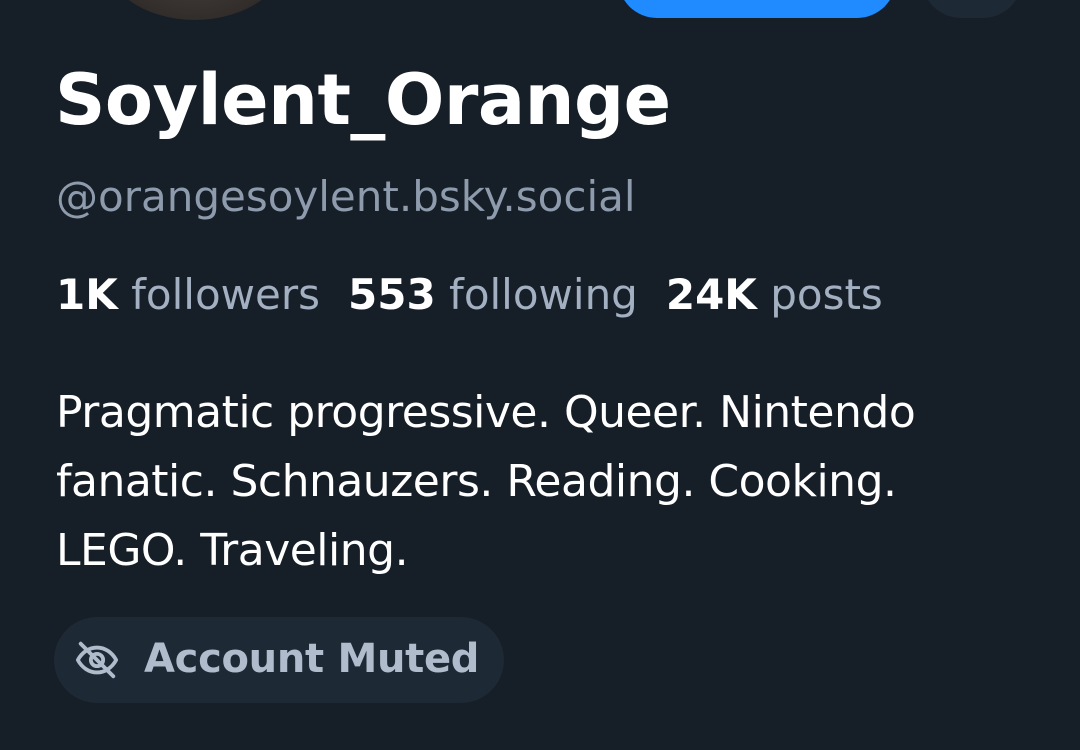  I want to click on handle: @orangesoylent.bsky.social, so click(346, 196).